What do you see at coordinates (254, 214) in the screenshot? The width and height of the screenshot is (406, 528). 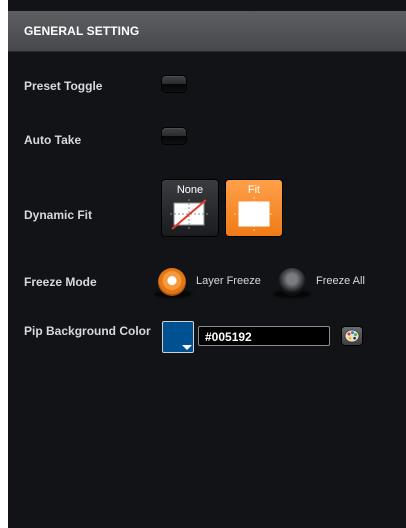 I see `fit-icon` at bounding box center [254, 214].